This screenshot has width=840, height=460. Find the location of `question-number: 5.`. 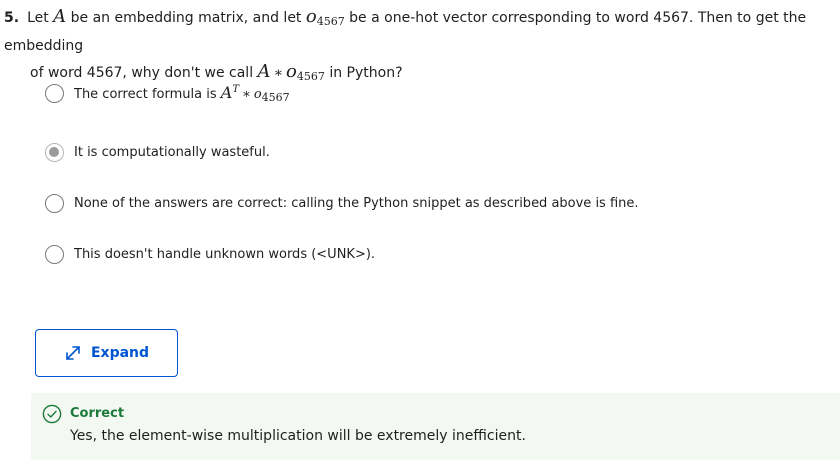

question-number: 5. is located at coordinates (12, 18).